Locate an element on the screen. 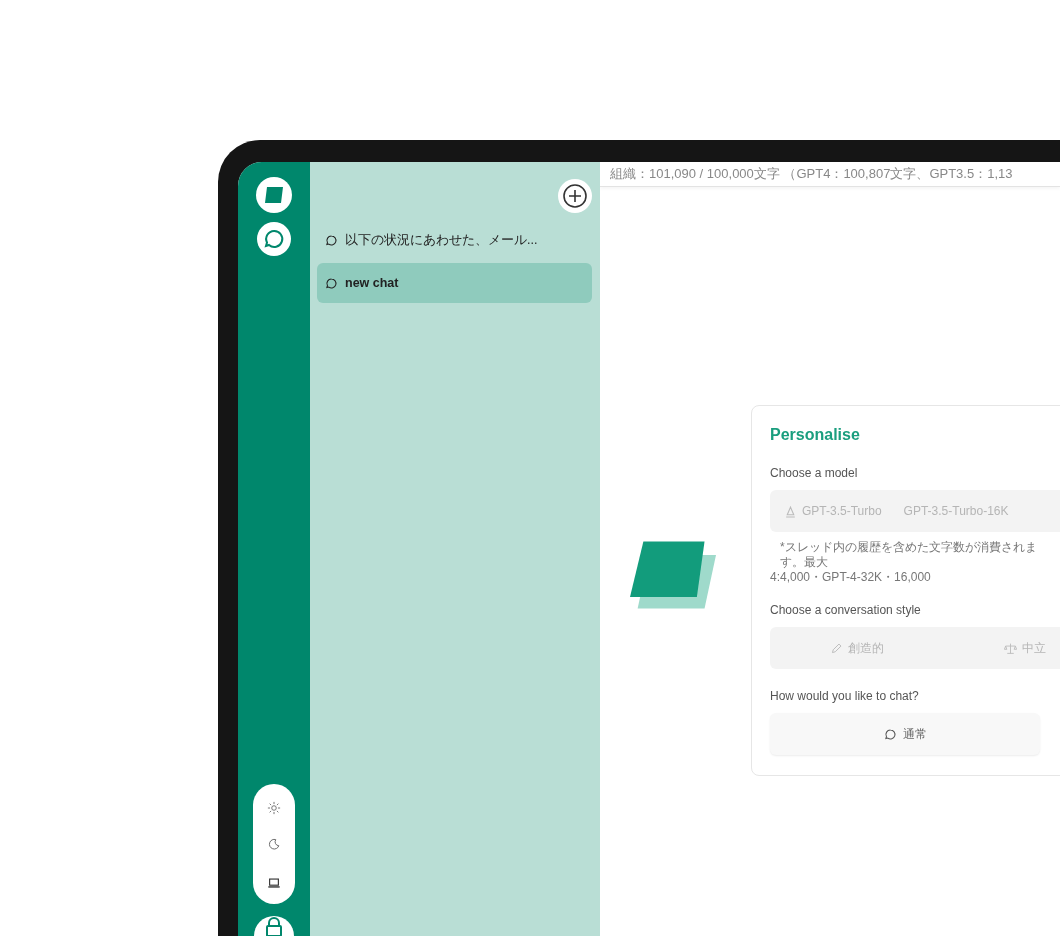  model-name: GPT-3.5-Turbo is located at coordinates (842, 511).